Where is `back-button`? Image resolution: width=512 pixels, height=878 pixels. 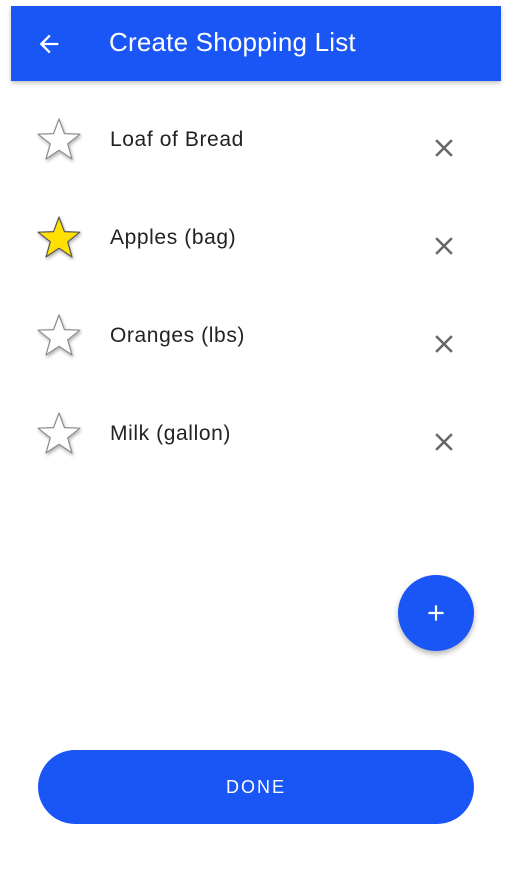 back-button is located at coordinates (49, 44).